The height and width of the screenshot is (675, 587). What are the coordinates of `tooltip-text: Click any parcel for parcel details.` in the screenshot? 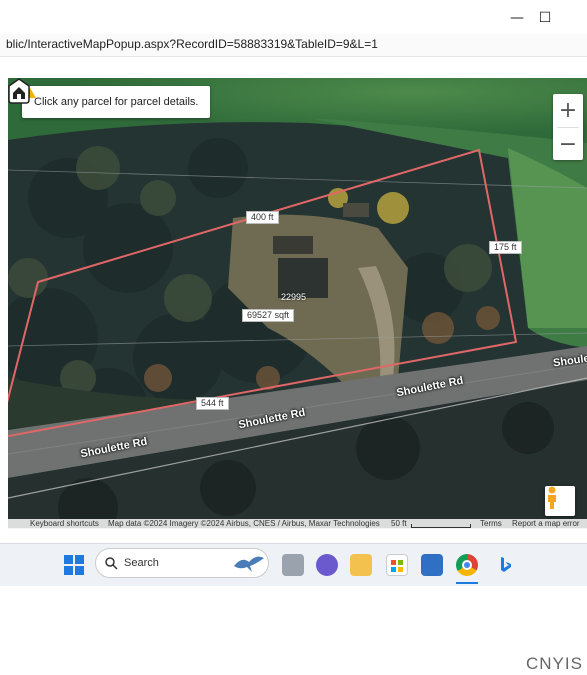 It's located at (116, 102).